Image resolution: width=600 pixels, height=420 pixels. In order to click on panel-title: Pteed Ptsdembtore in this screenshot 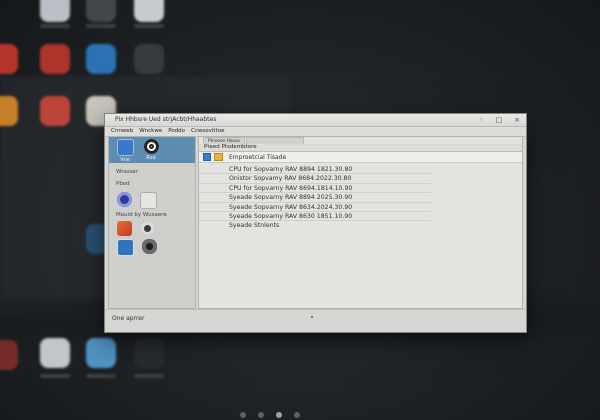, I will do `click(360, 148)`.